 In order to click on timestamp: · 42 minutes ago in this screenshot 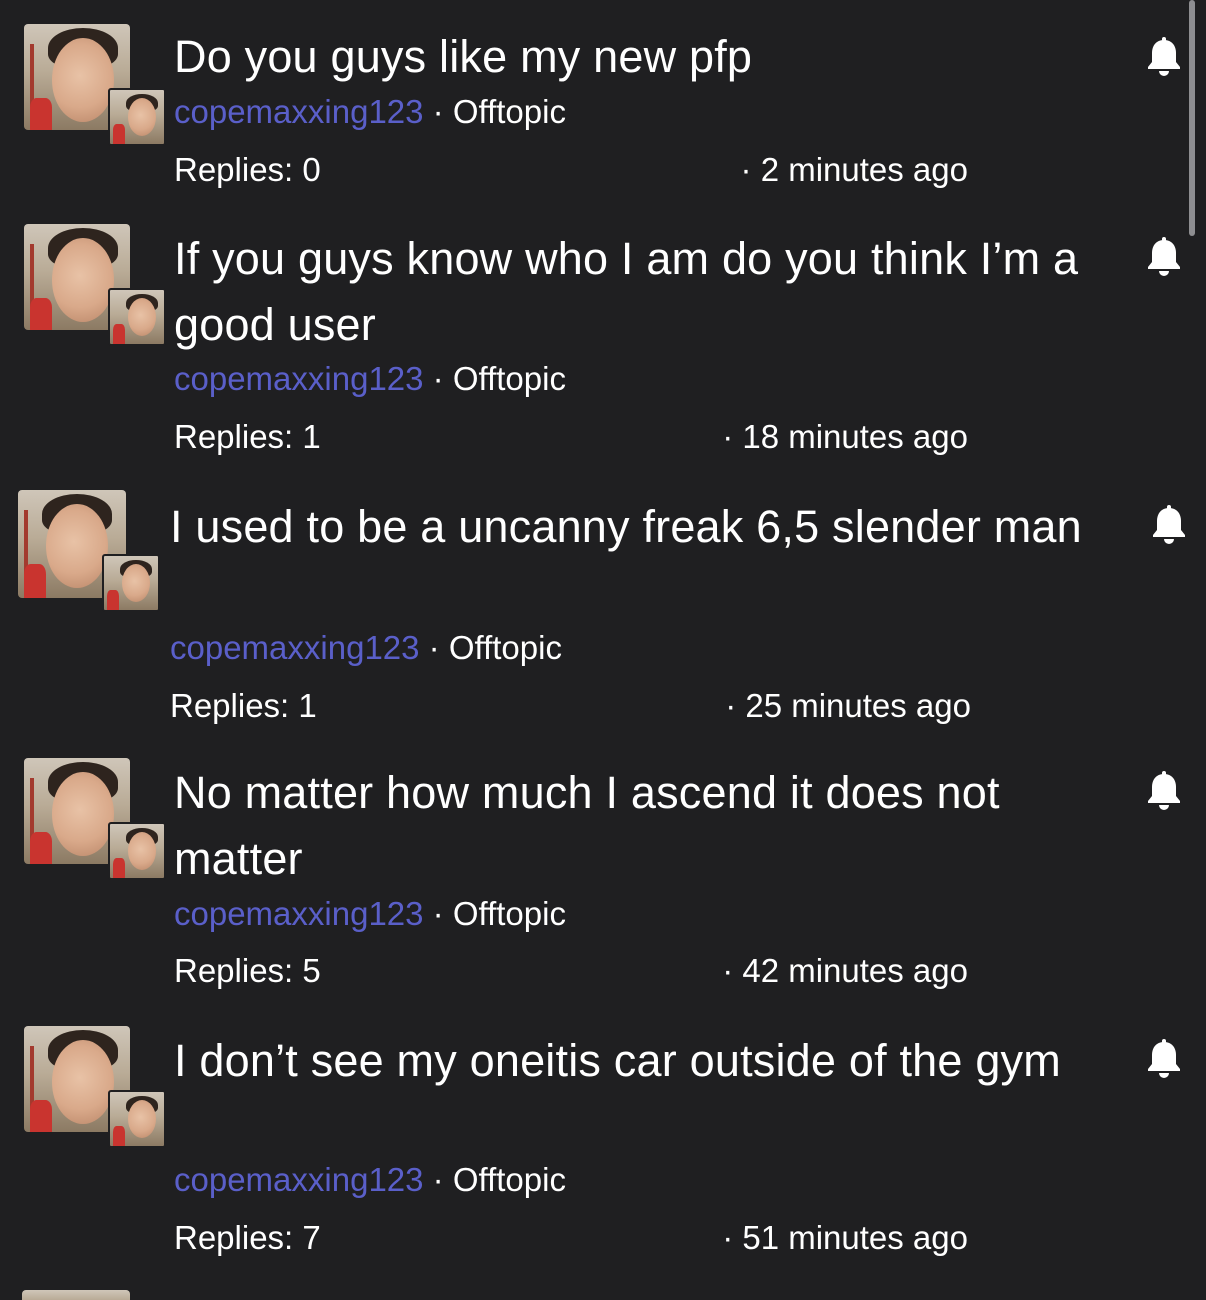, I will do `click(845, 970)`.